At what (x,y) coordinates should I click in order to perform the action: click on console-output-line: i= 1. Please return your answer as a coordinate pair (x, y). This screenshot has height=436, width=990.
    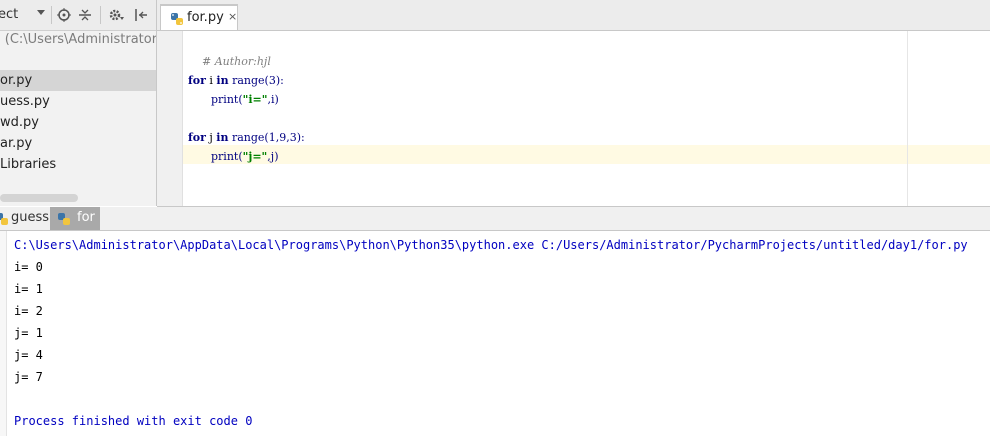
    Looking at the image, I should click on (28, 289).